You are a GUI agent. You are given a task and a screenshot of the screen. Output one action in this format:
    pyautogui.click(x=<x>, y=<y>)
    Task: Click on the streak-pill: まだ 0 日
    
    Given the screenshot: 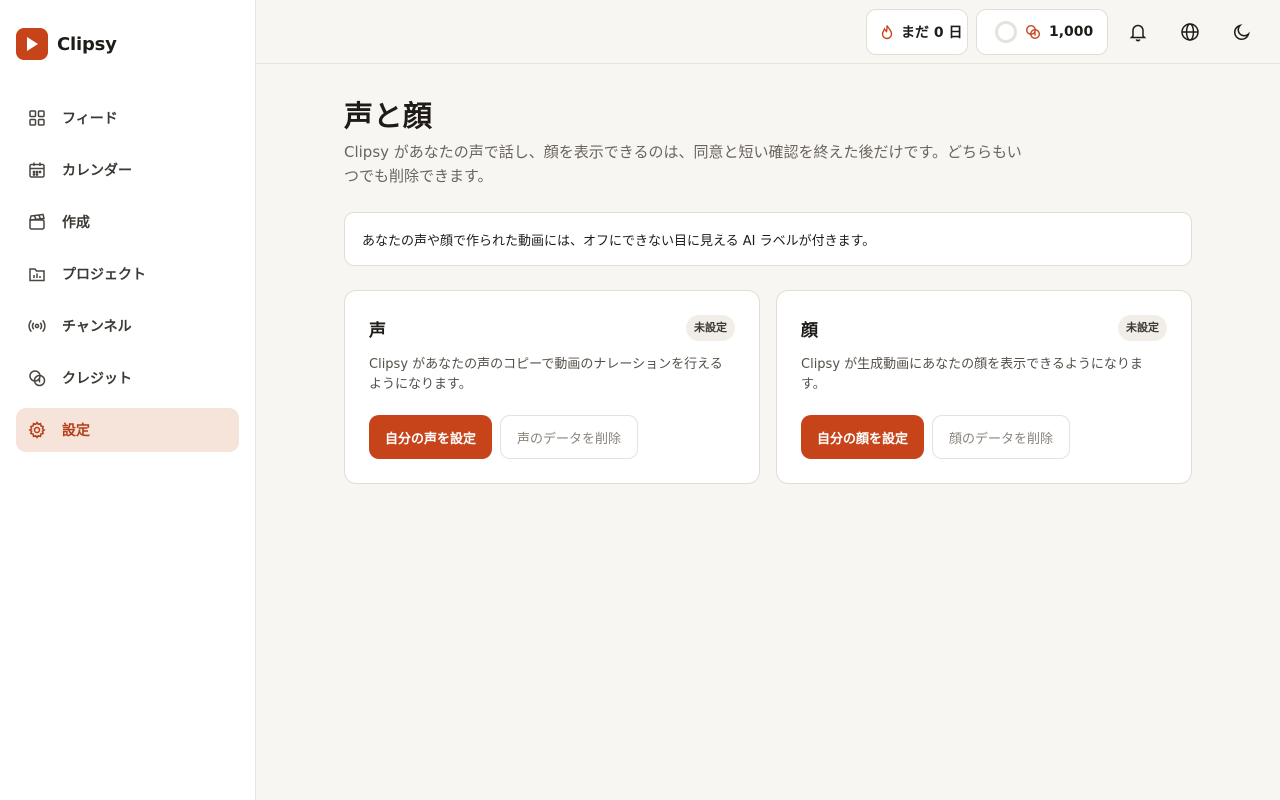 What is the action you would take?
    pyautogui.click(x=917, y=32)
    